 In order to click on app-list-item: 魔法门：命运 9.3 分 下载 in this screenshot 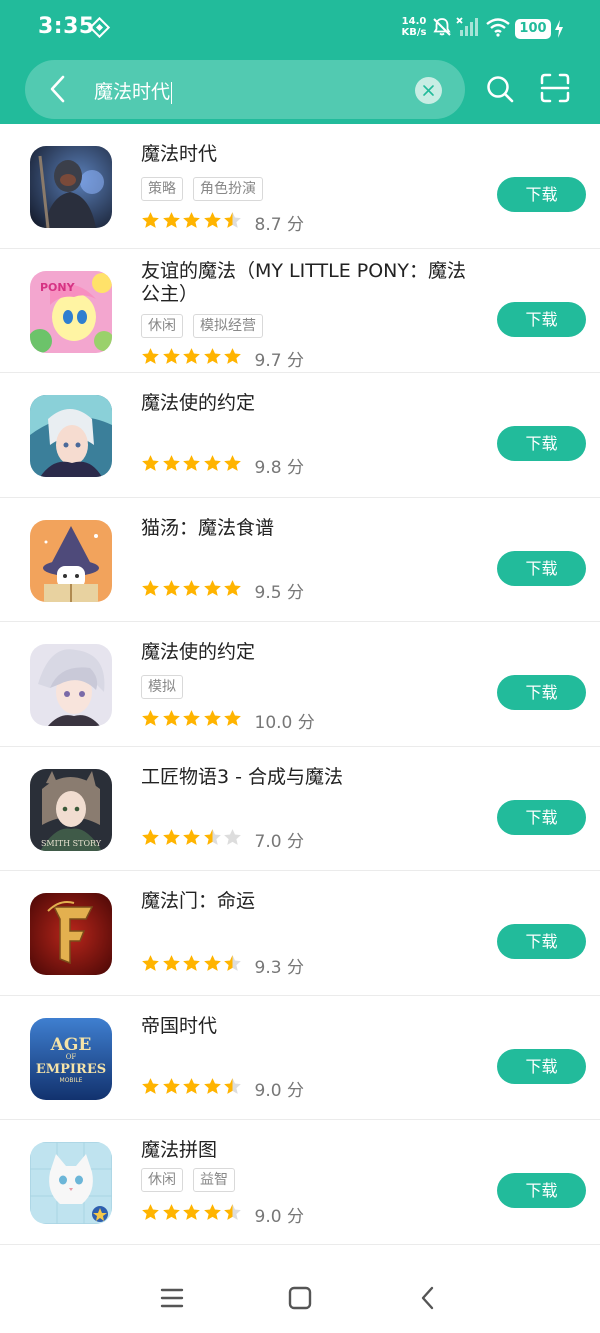, I will do `click(300, 933)`.